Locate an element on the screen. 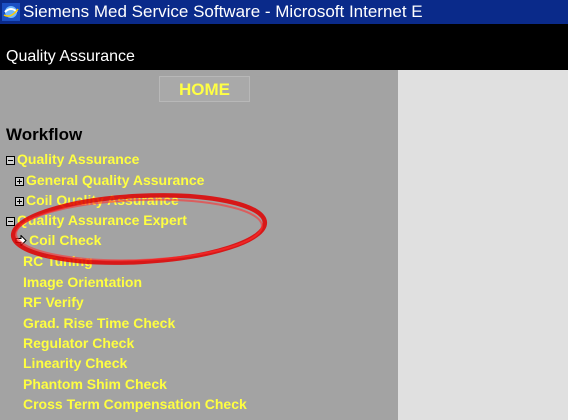  tree-item-quality-assurance-expert: Quality Assurance Expert is located at coordinates (96, 220).